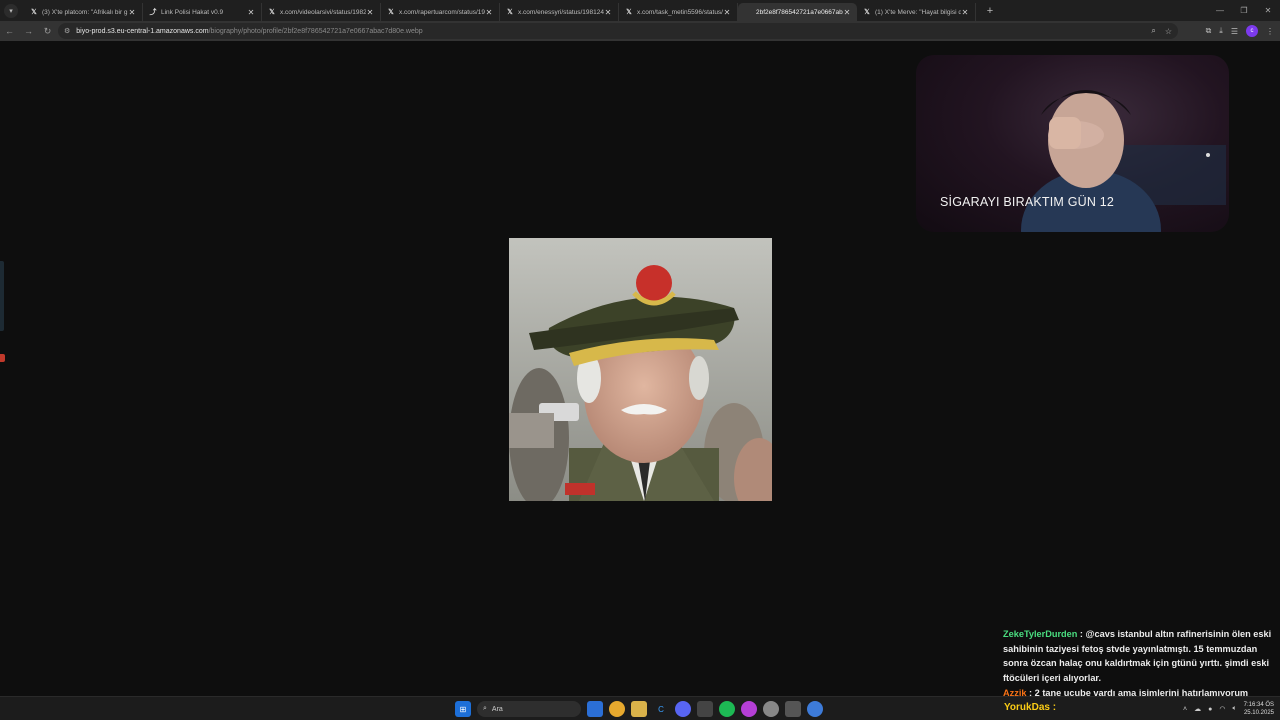  Describe the element at coordinates (2, 358) in the screenshot. I see `side-panel-indicator` at that location.